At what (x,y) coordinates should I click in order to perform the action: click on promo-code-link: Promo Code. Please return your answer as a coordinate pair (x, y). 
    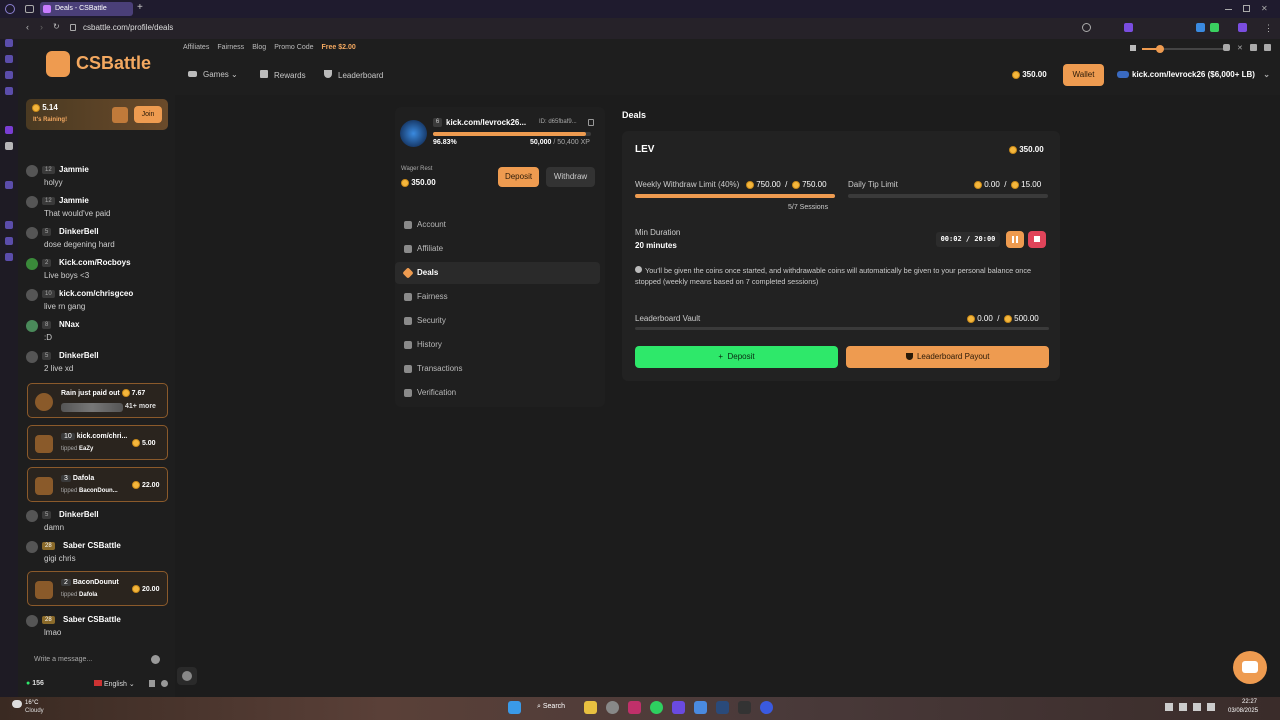
    Looking at the image, I should click on (293, 49).